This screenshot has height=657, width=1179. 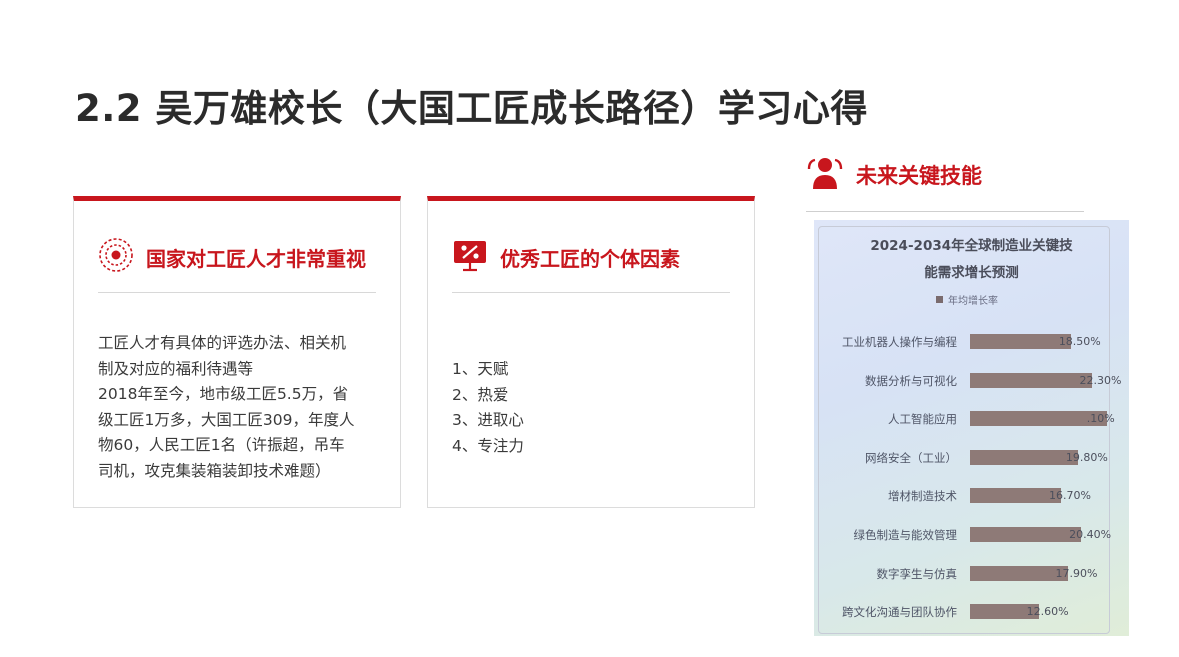 I want to click on bar-value-label: 12.60%, so click(x=1047, y=612).